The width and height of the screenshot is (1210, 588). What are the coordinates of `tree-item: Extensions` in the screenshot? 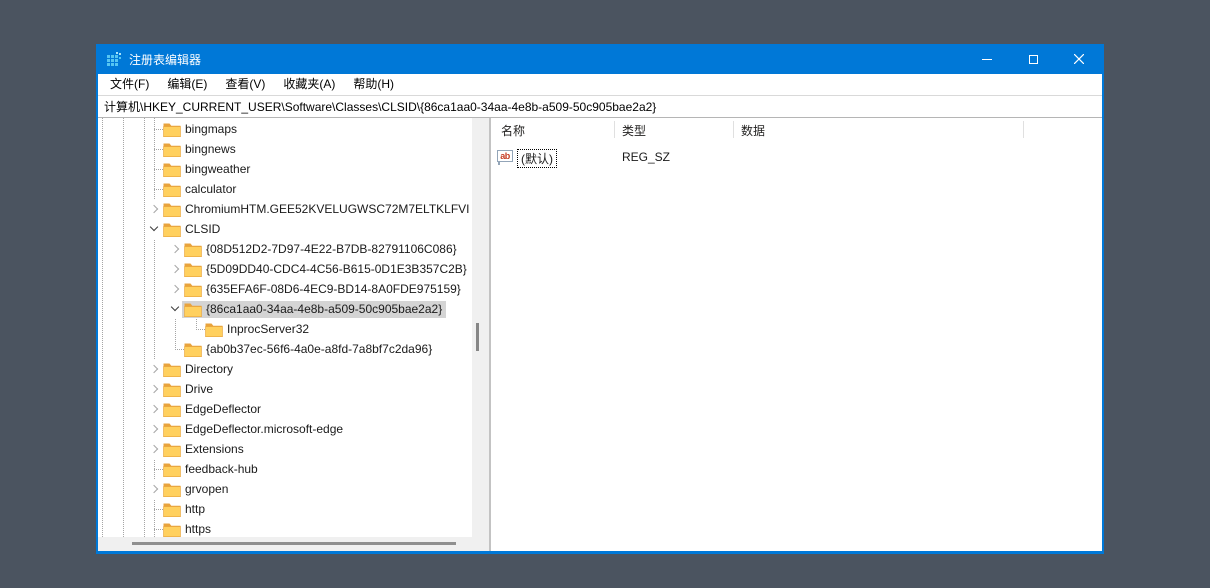 It's located at (285, 449).